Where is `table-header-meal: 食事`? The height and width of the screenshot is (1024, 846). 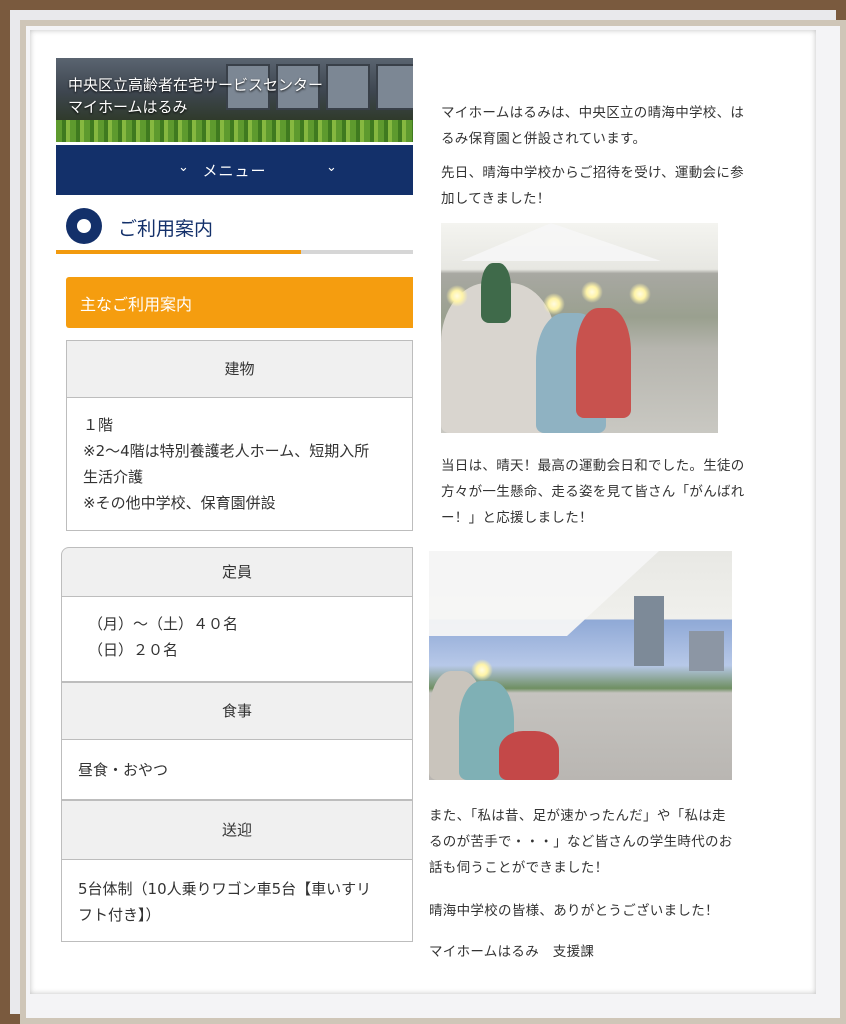 table-header-meal: 食事 is located at coordinates (237, 711).